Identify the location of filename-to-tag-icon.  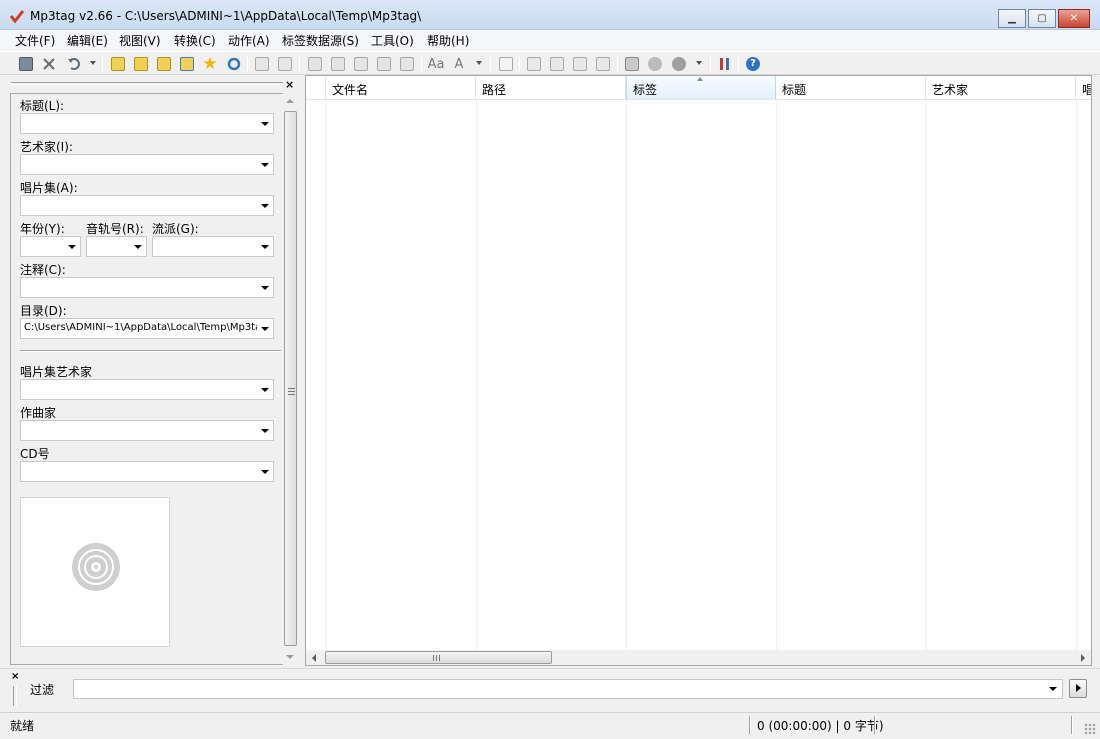
(338, 64).